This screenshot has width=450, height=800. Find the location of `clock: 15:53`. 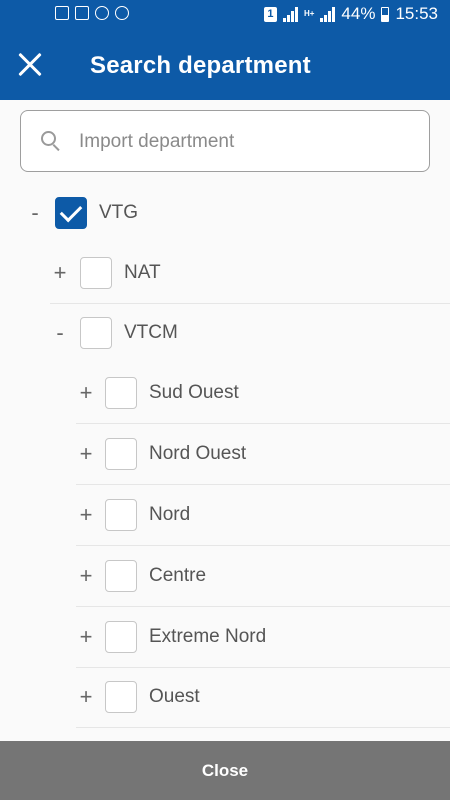

clock: 15:53 is located at coordinates (416, 13).